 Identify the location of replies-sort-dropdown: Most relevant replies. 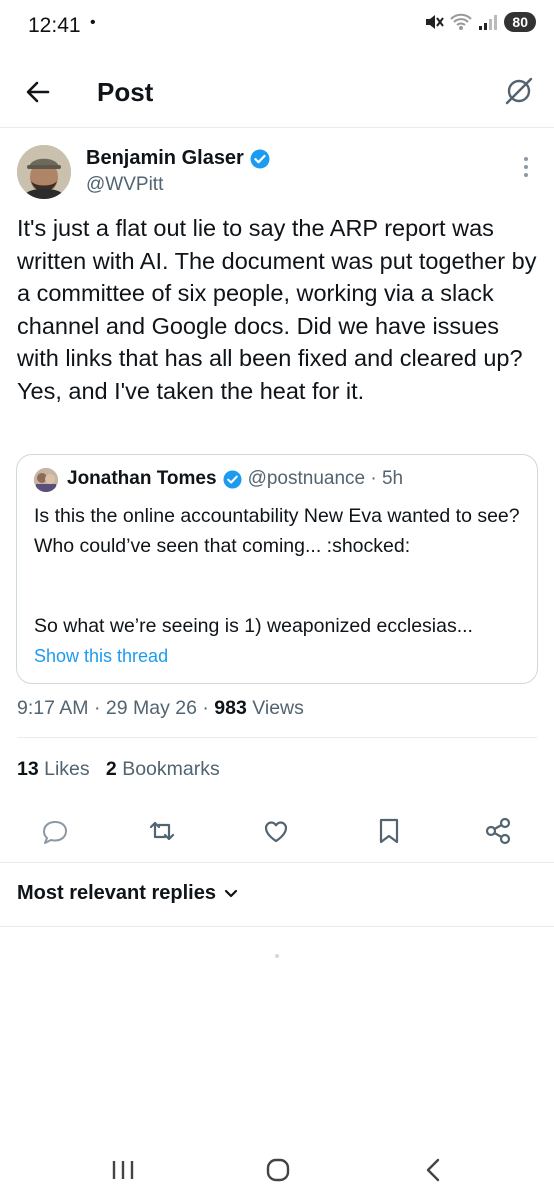
(127, 893).